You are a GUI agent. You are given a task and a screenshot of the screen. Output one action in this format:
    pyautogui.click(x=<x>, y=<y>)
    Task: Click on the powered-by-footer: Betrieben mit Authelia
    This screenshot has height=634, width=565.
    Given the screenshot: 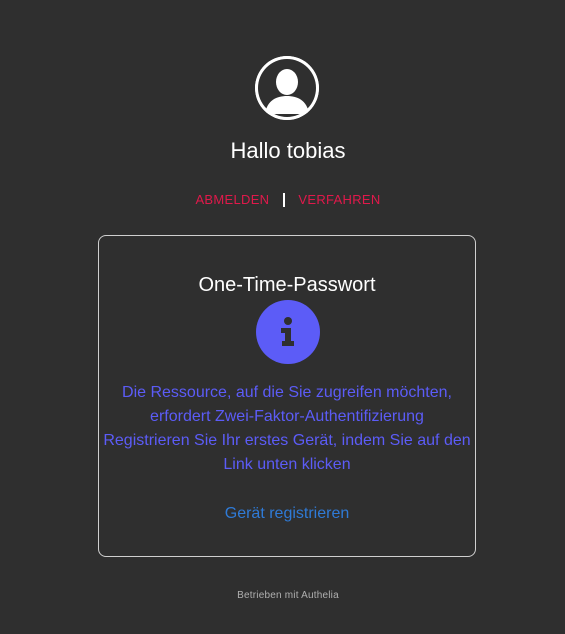 What is the action you would take?
    pyautogui.click(x=288, y=595)
    